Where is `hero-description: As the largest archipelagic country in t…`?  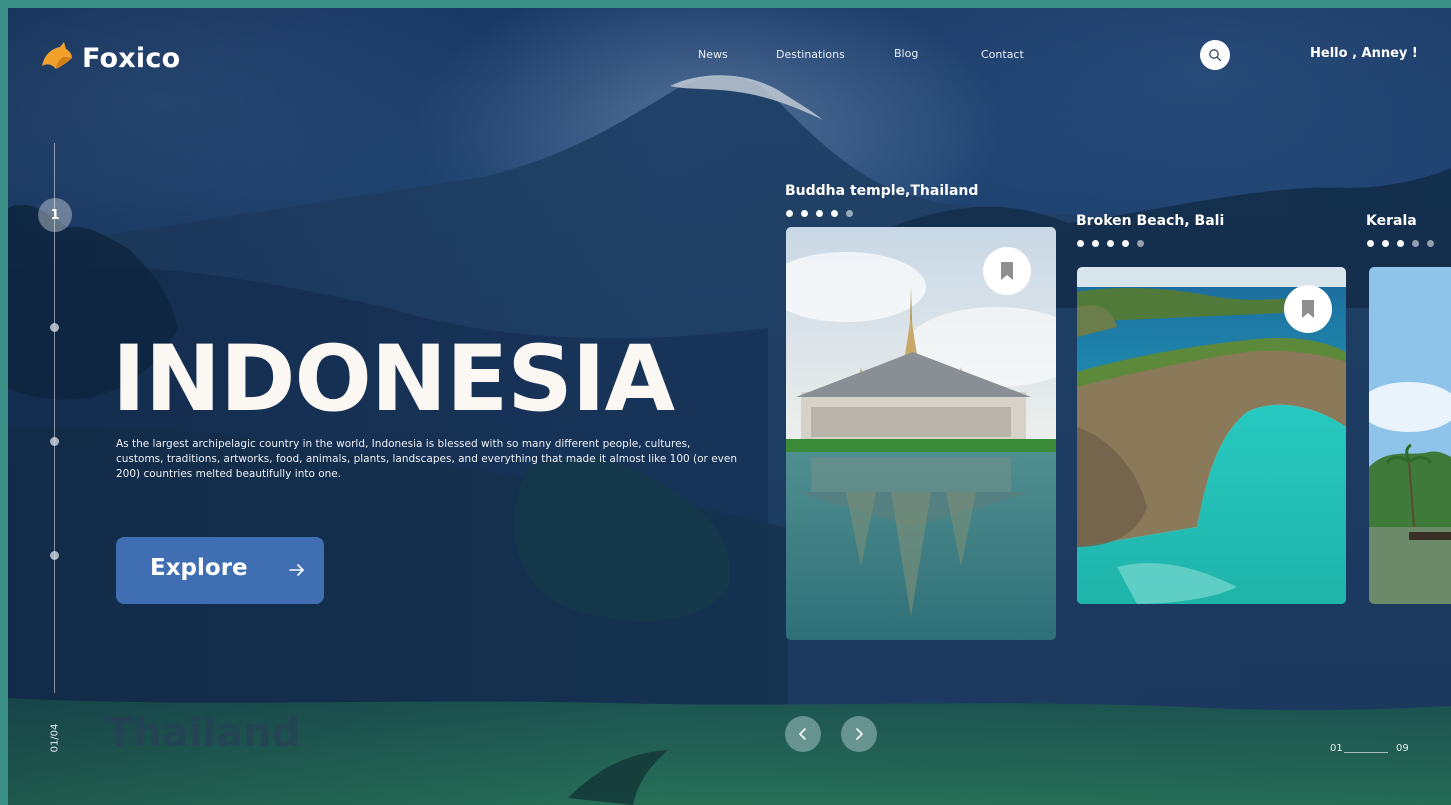 hero-description: As the largest archipelagic country in t… is located at coordinates (426, 459).